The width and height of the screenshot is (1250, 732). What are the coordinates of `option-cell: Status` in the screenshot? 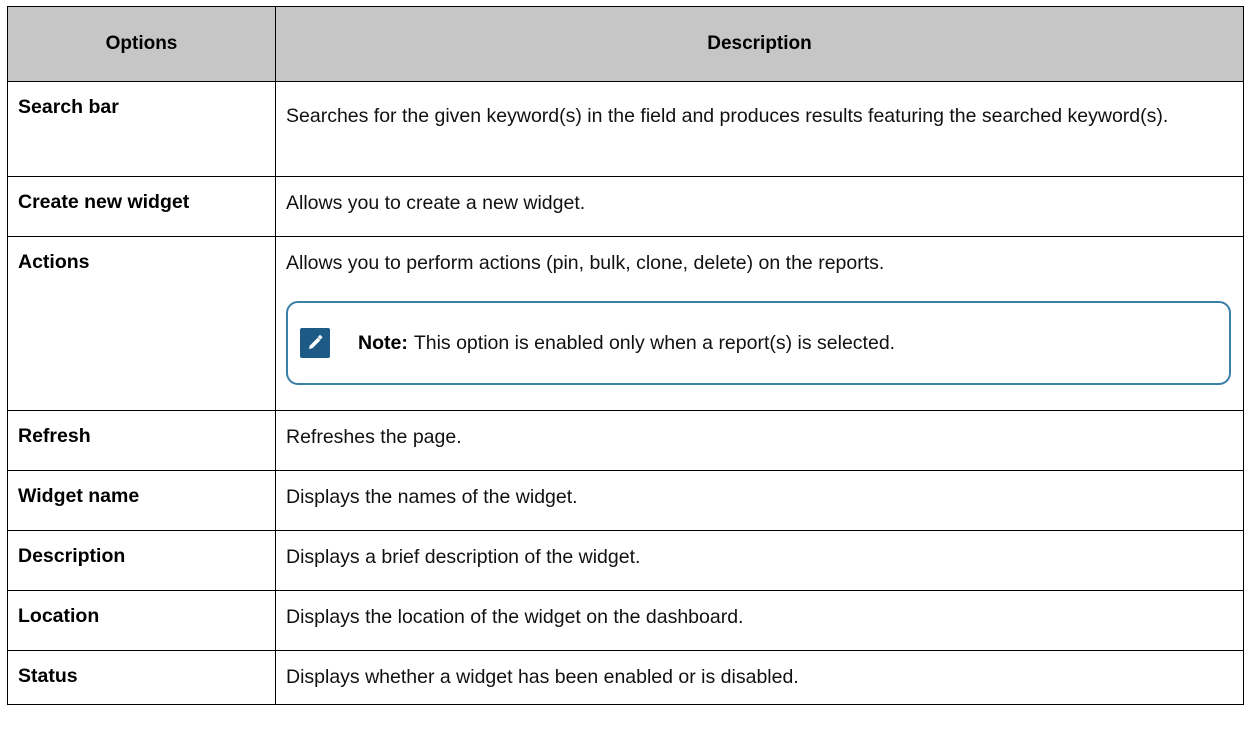 It's located at (141, 677).